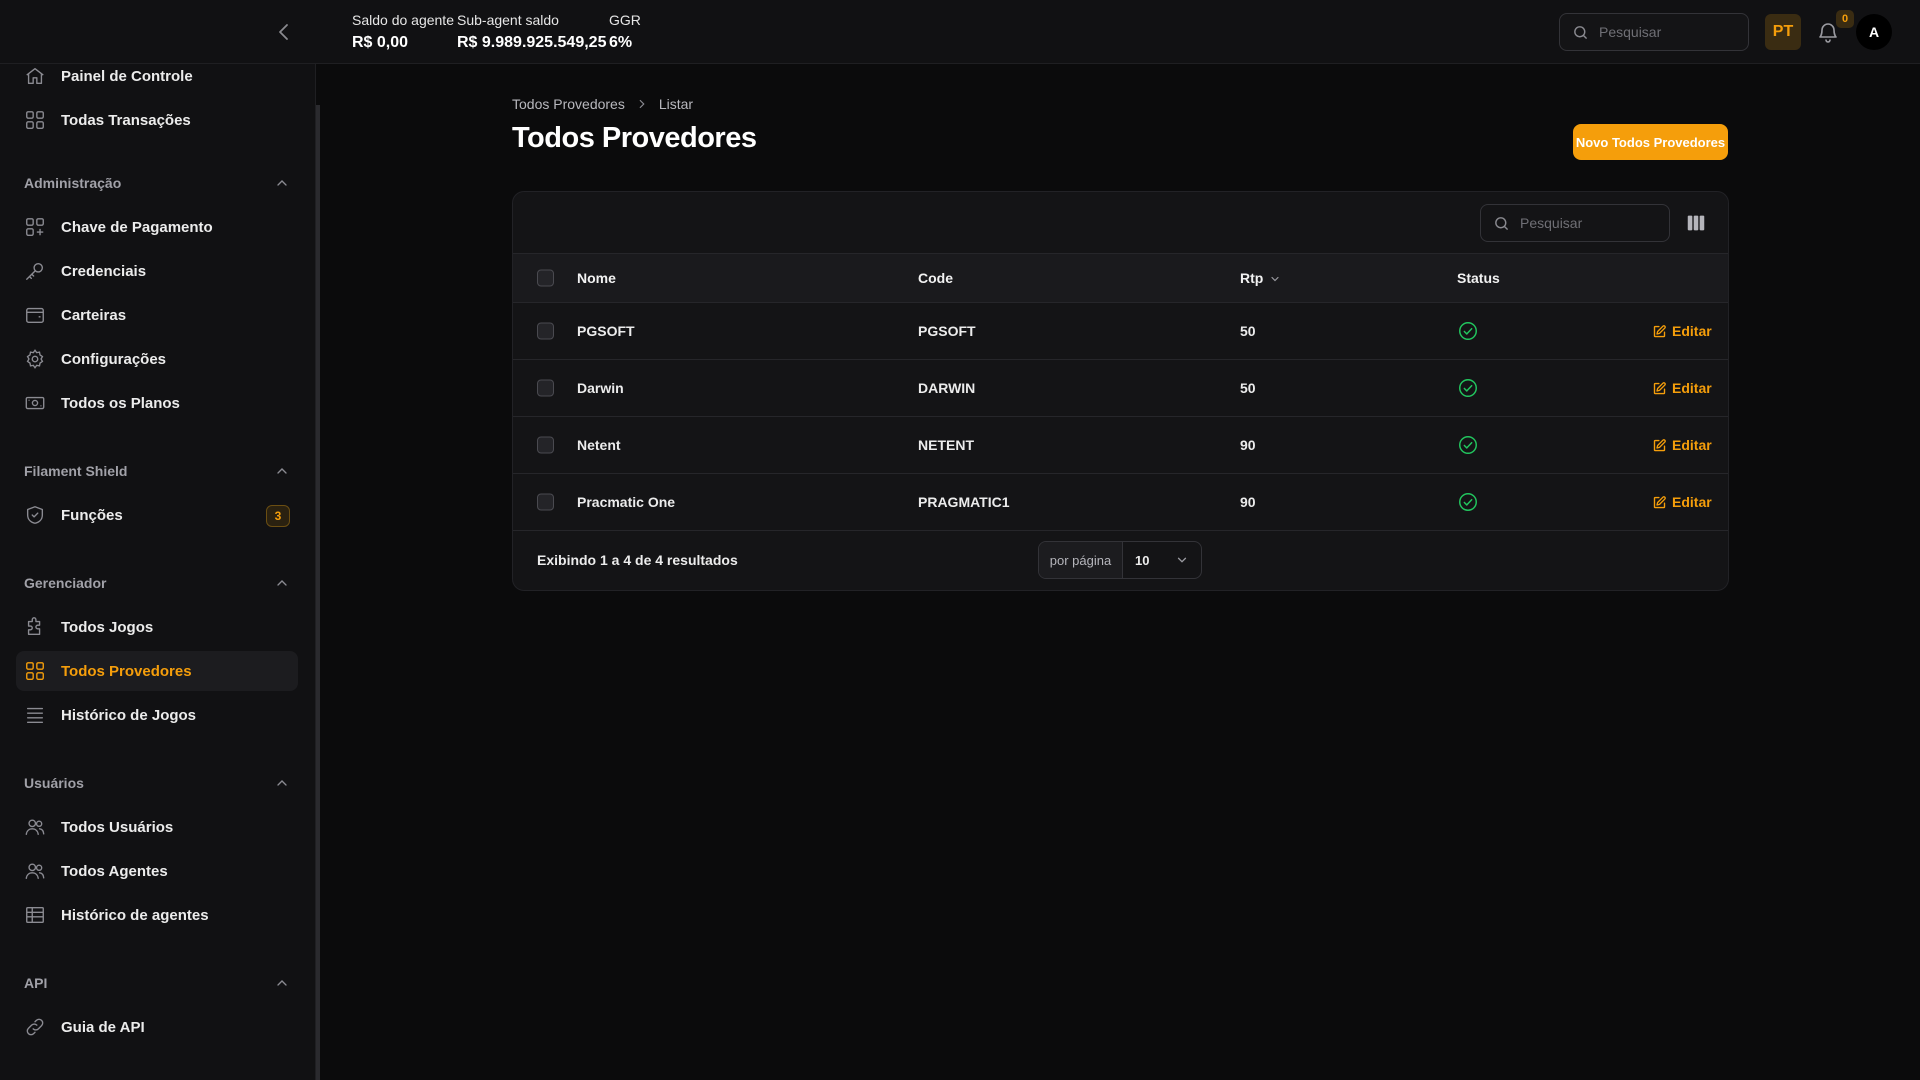 The image size is (1920, 1080). What do you see at coordinates (508, 20) in the screenshot?
I see `sub-agent-balance-label: Sub-agent saldo` at bounding box center [508, 20].